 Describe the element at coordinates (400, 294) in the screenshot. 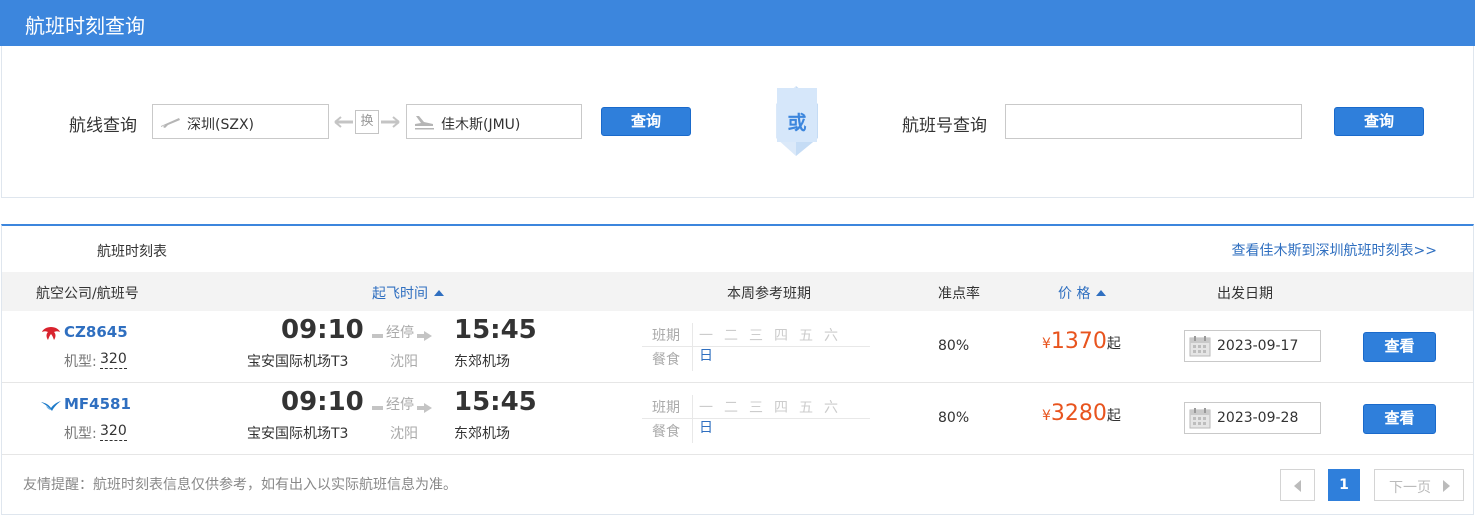

I see `col-depart-time-label: 起飞时间` at that location.